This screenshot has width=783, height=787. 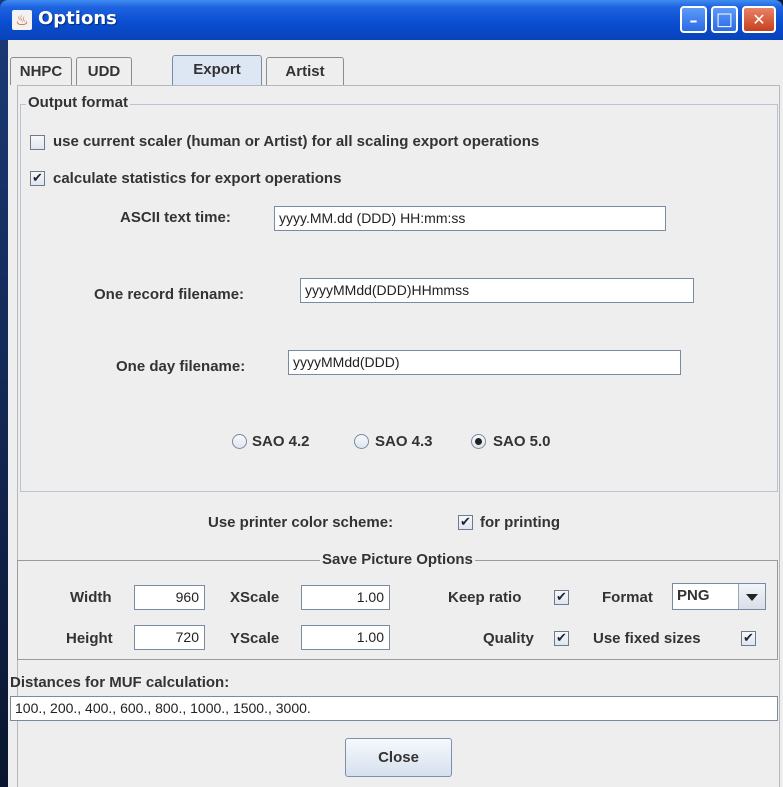 What do you see at coordinates (104, 71) in the screenshot?
I see `tab-udd: UDD` at bounding box center [104, 71].